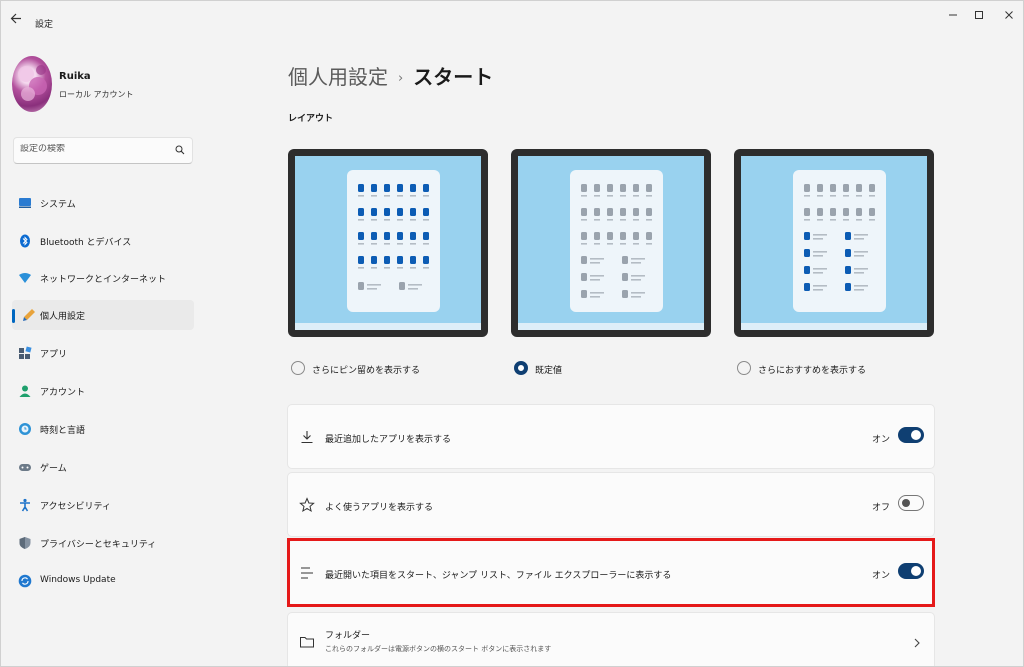  What do you see at coordinates (839, 241) in the screenshot?
I see `start-panel-preview` at bounding box center [839, 241].